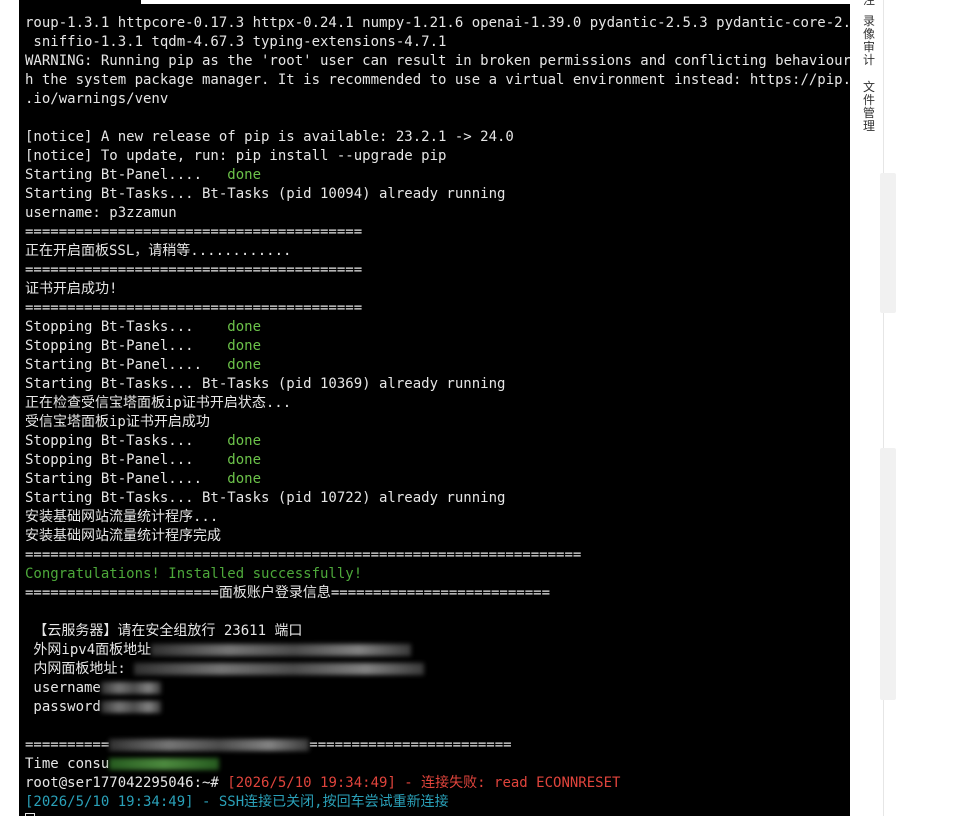  Describe the element at coordinates (123, 536) in the screenshot. I see `terminal-text: 安装基础网站流量统计程序完成` at that location.